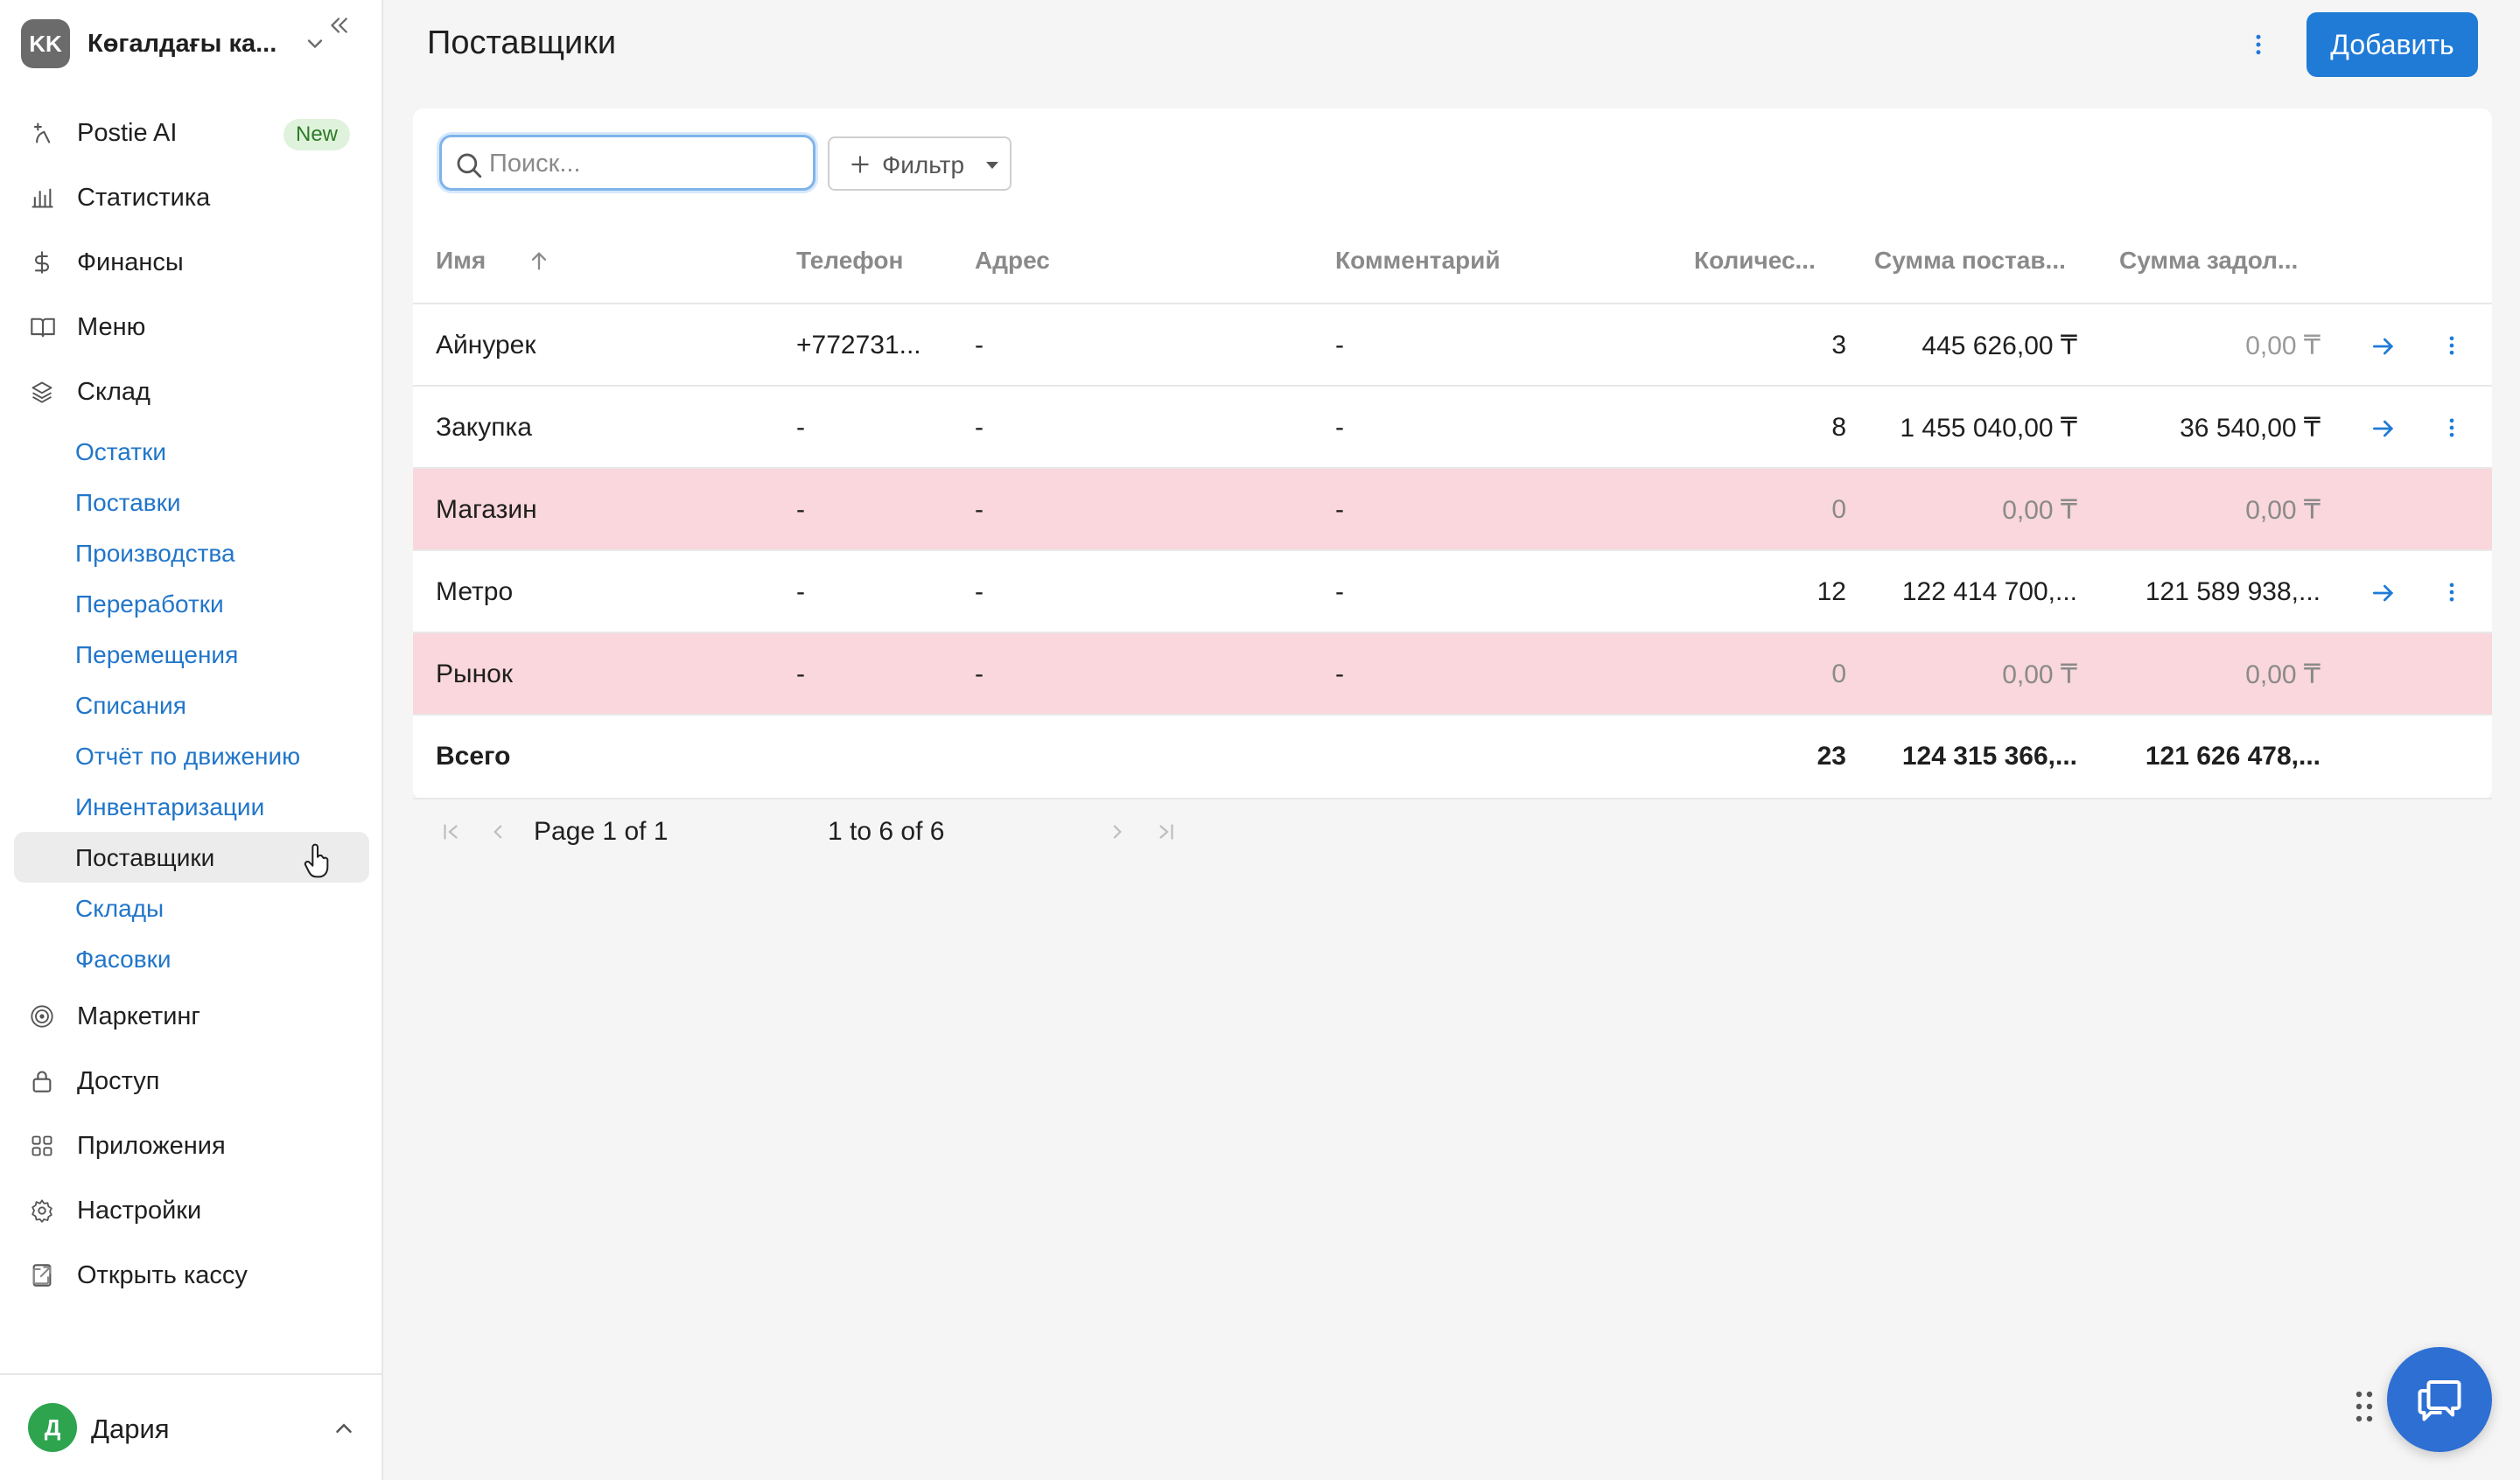 The image size is (2520, 1480). I want to click on subnav-item-stock: Остатки, so click(191, 452).